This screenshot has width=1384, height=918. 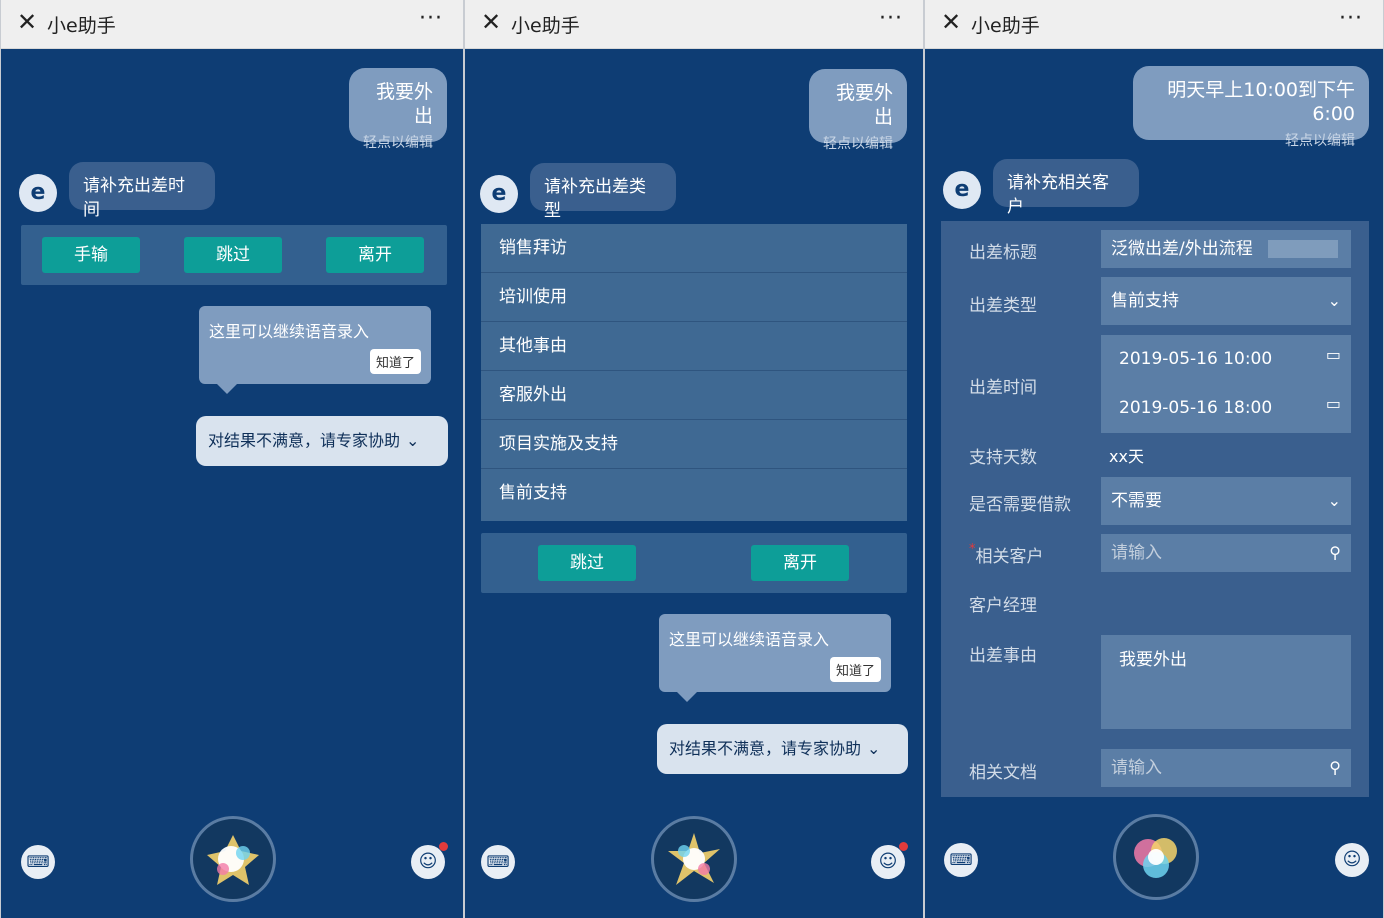 I want to click on support-days-label: 支持天数, so click(x=1003, y=458).